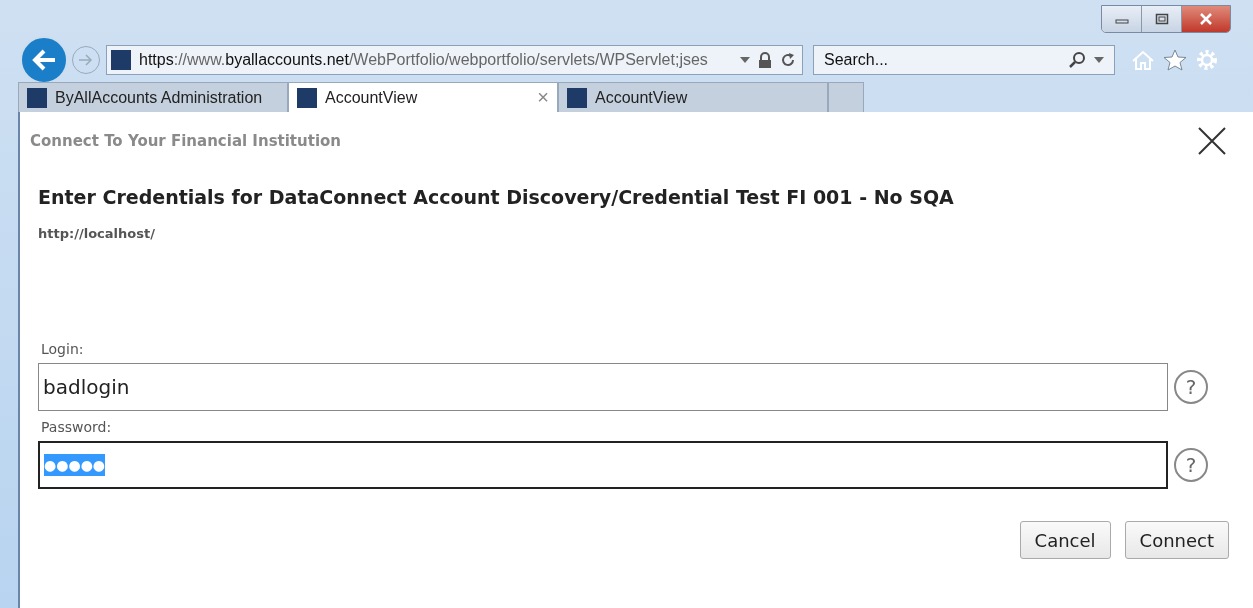 The height and width of the screenshot is (608, 1253). I want to click on connect-button: Connect, so click(1176, 540).